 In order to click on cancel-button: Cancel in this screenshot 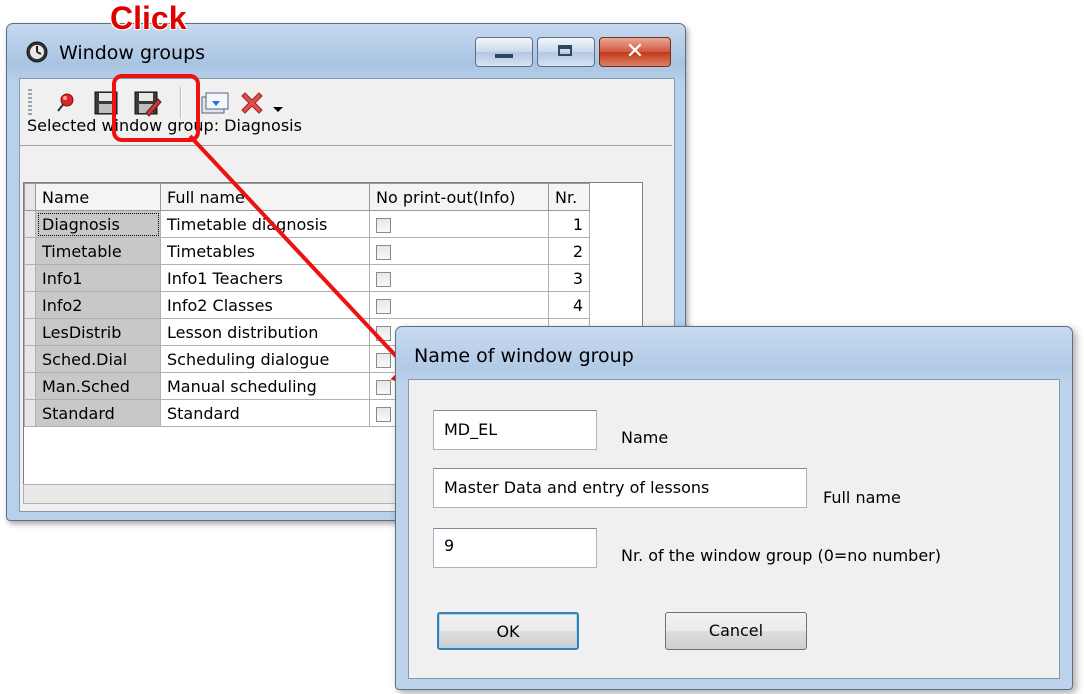, I will do `click(736, 631)`.